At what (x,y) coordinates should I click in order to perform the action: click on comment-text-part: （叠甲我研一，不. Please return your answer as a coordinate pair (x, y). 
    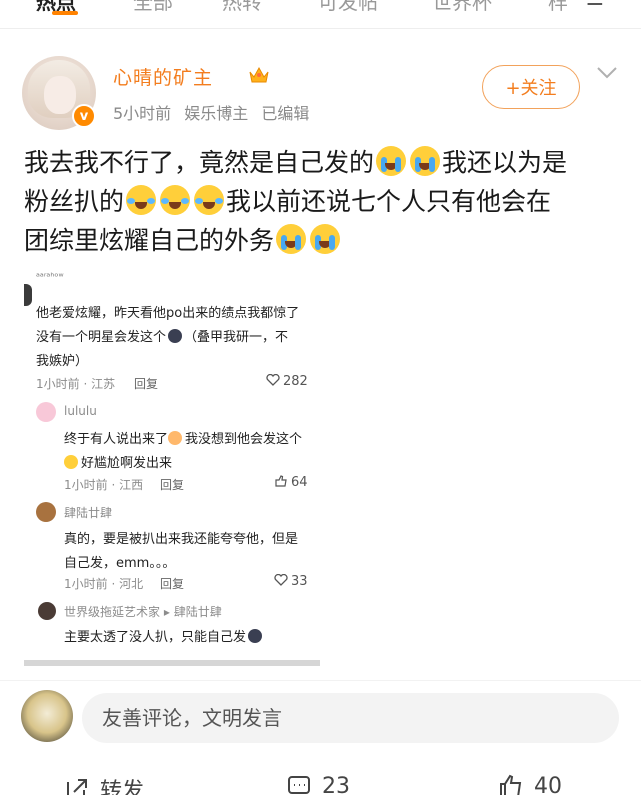
    Looking at the image, I should click on (236, 337).